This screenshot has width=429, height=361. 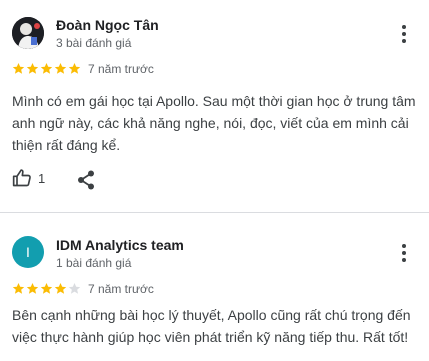 I want to click on like-button: 1, so click(x=28, y=178).